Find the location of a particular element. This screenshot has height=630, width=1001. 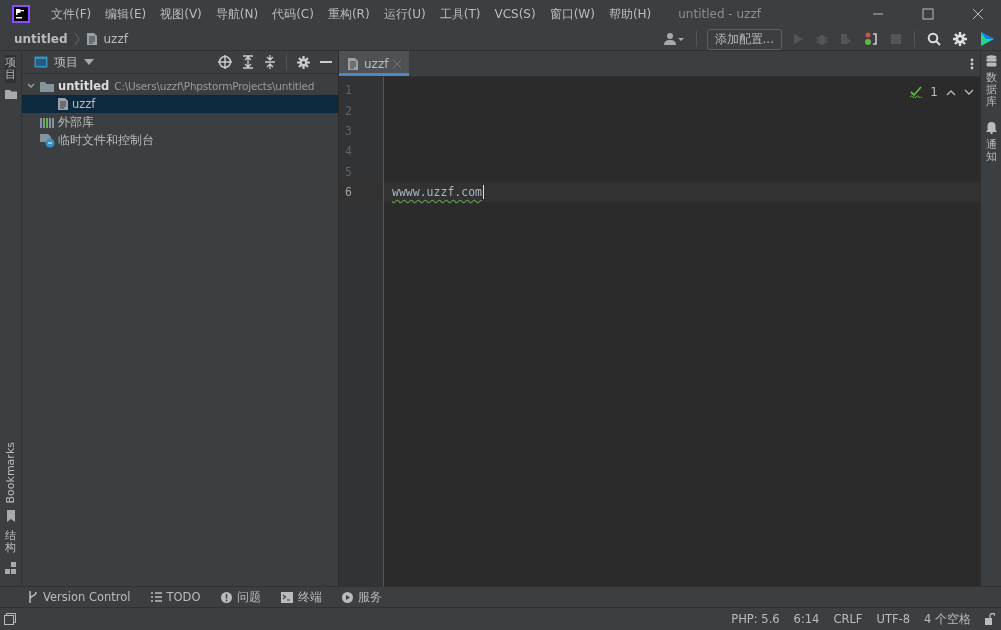

attach-debugger-icon is located at coordinates (871, 39).